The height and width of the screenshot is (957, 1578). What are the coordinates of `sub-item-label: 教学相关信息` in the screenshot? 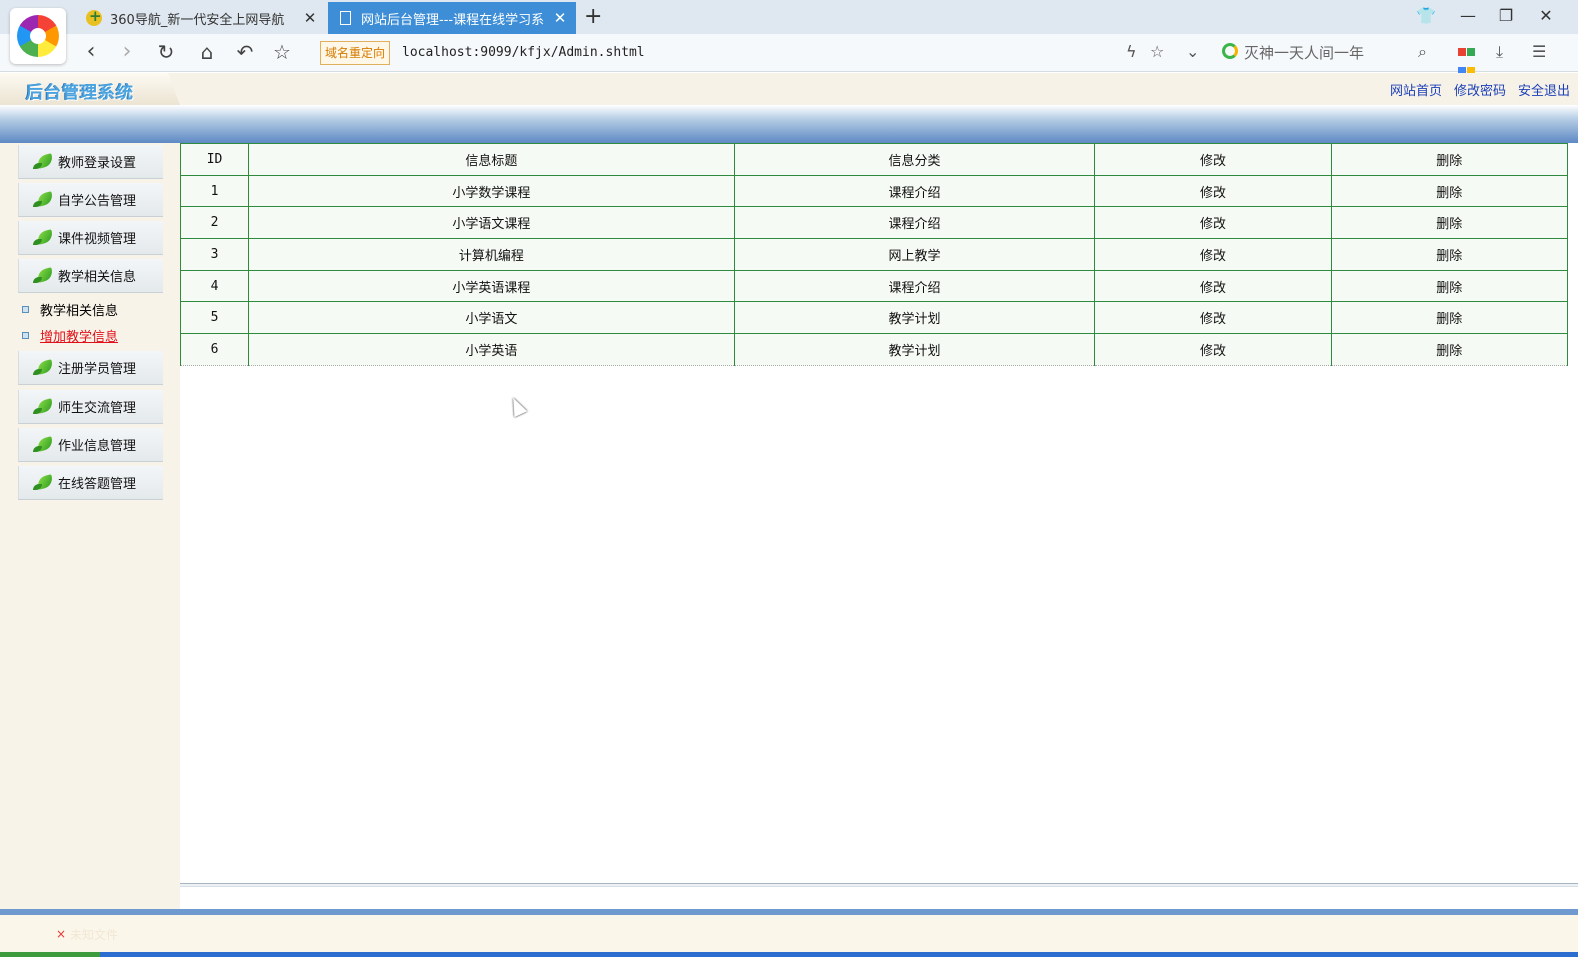 It's located at (79, 311).